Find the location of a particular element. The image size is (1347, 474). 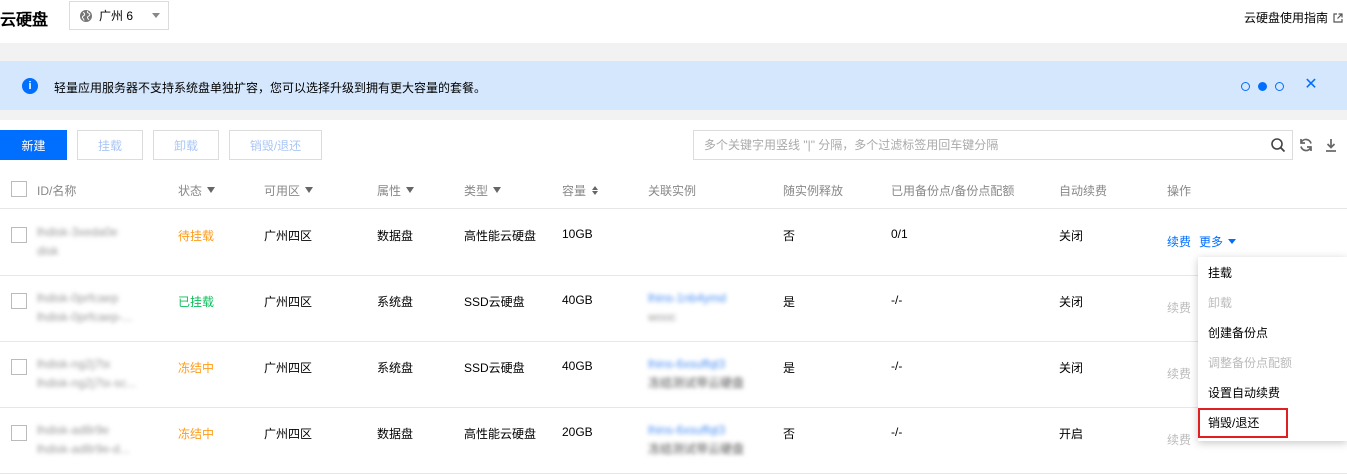

notice-text: 轻量应用服务器不支持系统盘单独扩容，您可以选择升级到拥有更大容量的套餐。 is located at coordinates (270, 88).